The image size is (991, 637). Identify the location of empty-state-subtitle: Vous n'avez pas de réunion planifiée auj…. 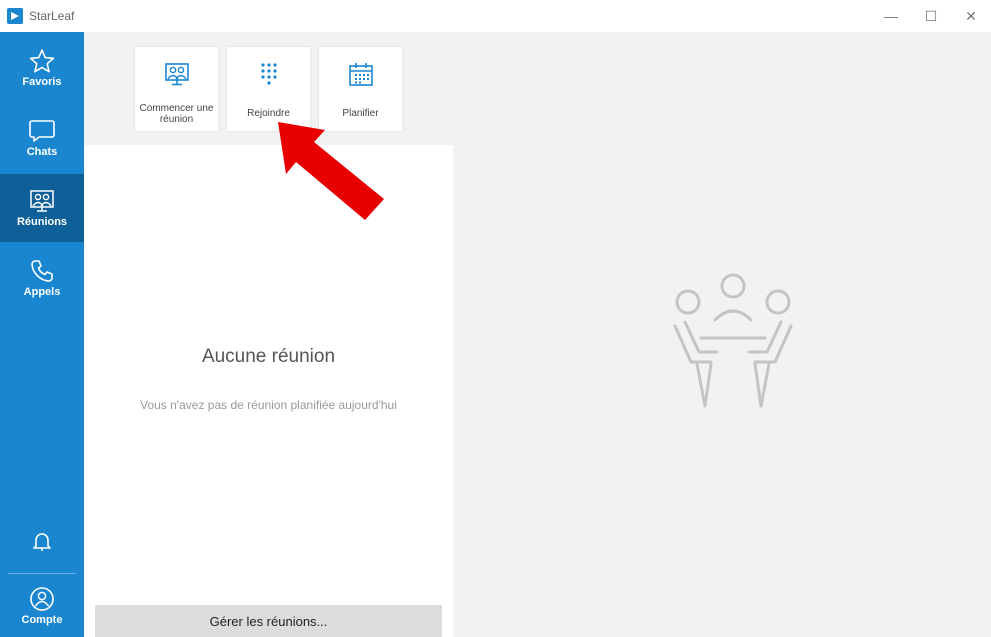
(268, 405).